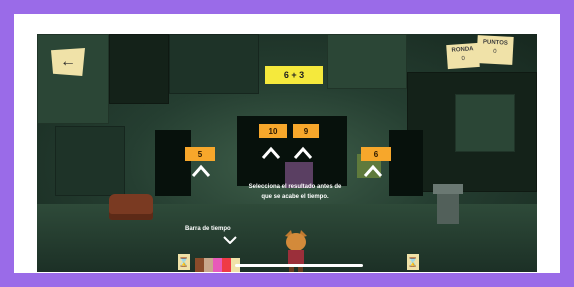  I want to click on points-card: PUNTOS 0, so click(495, 50).